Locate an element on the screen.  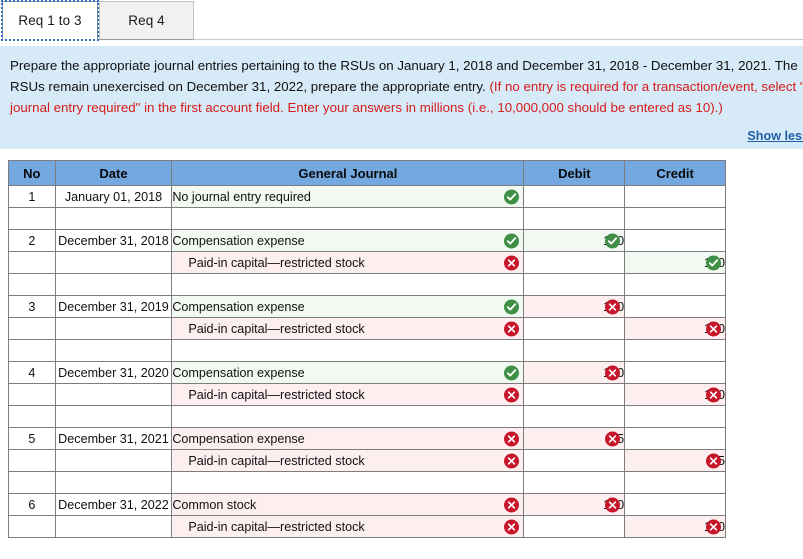
cell-date: December 31, 2019 is located at coordinates (113, 306).